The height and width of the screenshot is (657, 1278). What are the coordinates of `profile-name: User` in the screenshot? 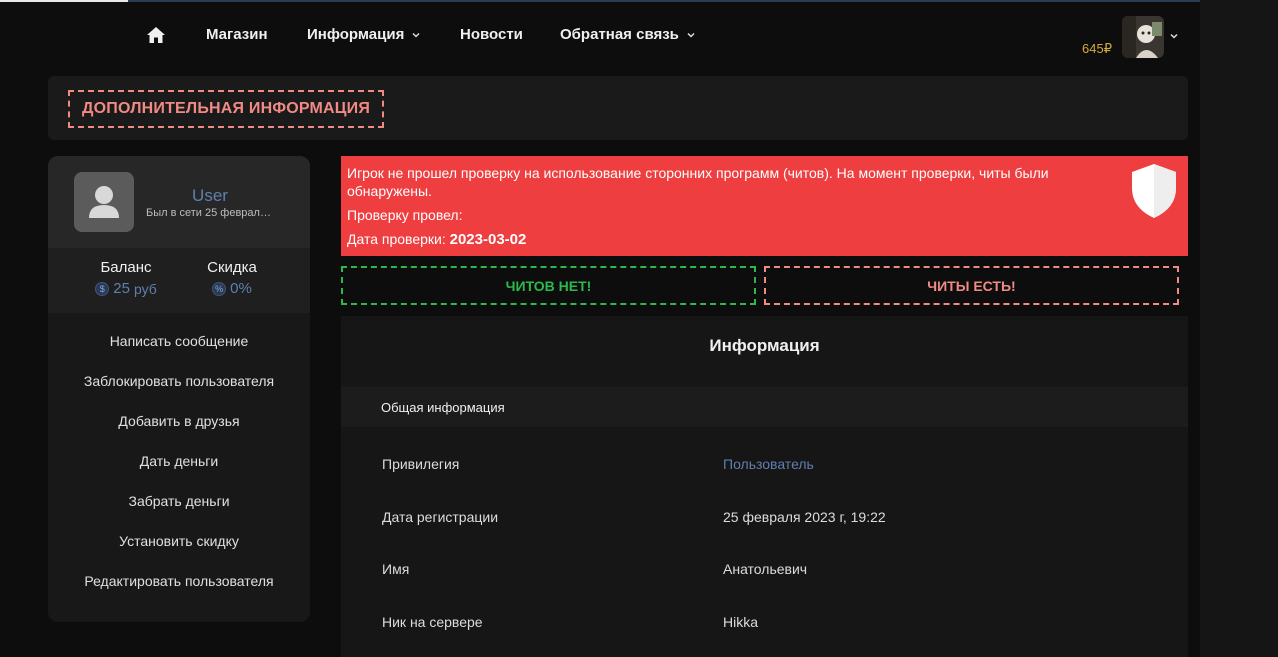 It's located at (210, 196).